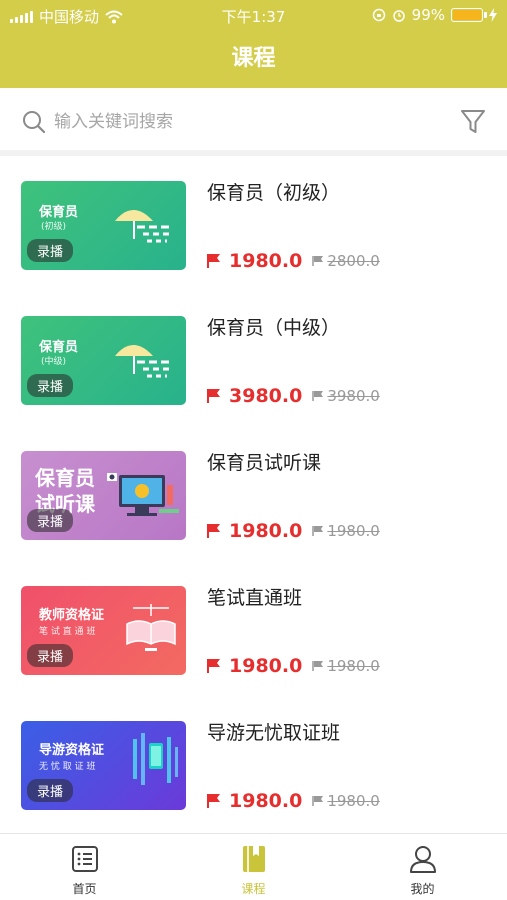  I want to click on tab-label: 我的, so click(422, 889).